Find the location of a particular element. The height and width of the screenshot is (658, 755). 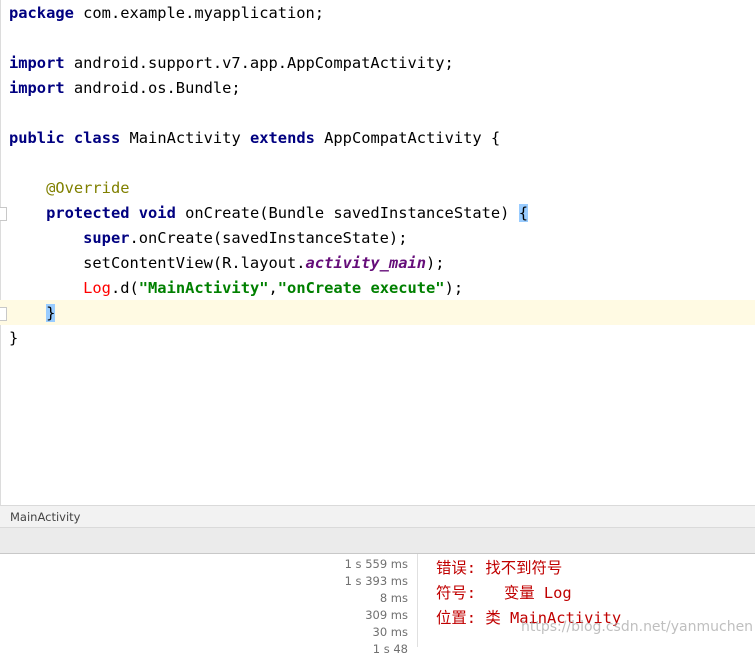

build-timing: 8 ms is located at coordinates (393, 598).